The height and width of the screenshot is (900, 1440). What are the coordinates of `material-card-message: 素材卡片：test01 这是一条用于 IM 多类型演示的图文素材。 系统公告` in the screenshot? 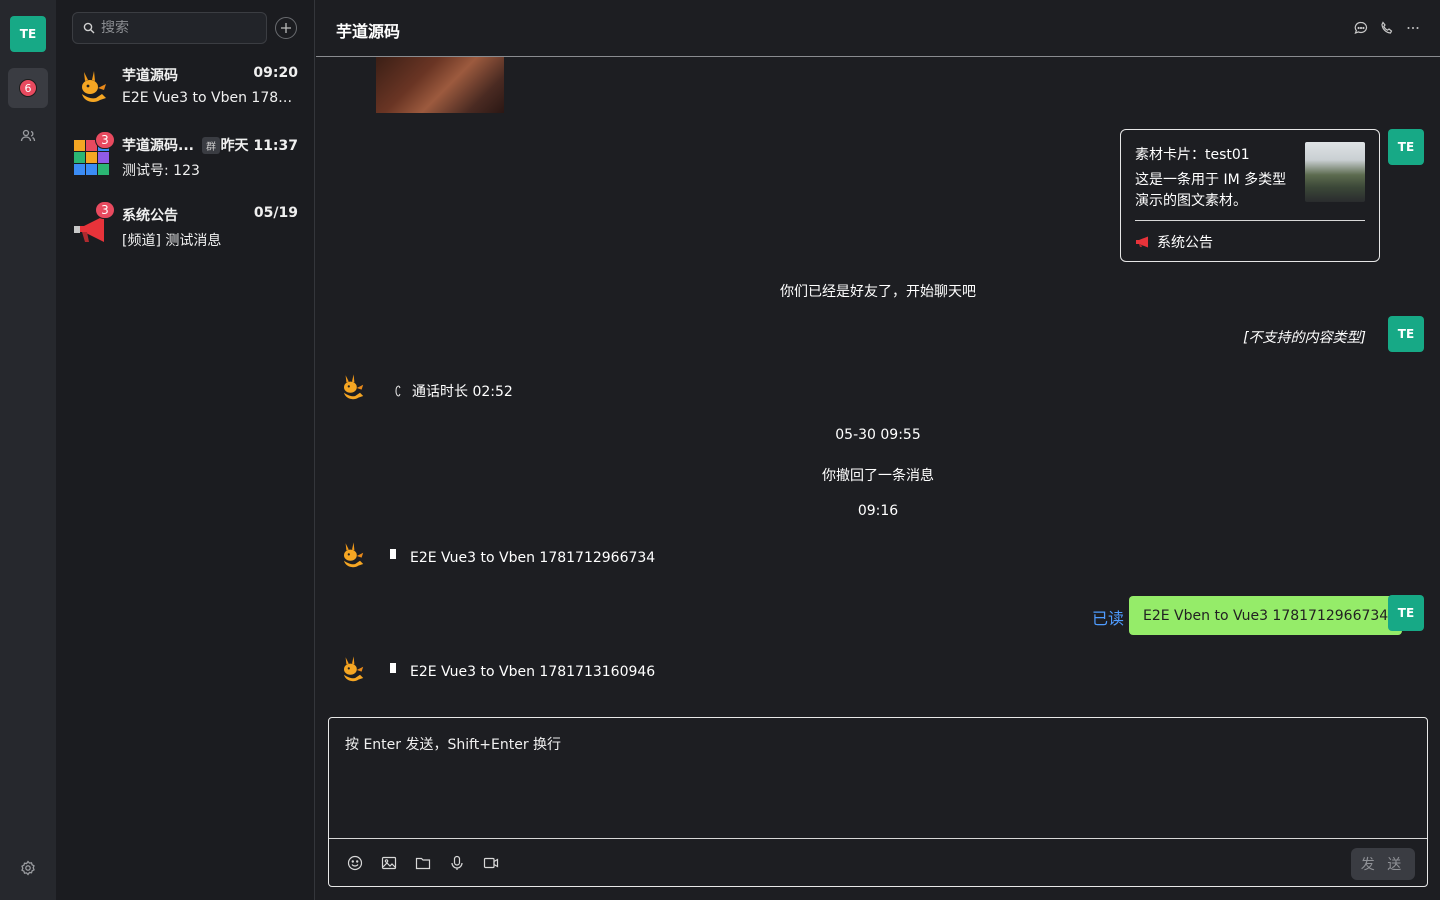 It's located at (1250, 195).